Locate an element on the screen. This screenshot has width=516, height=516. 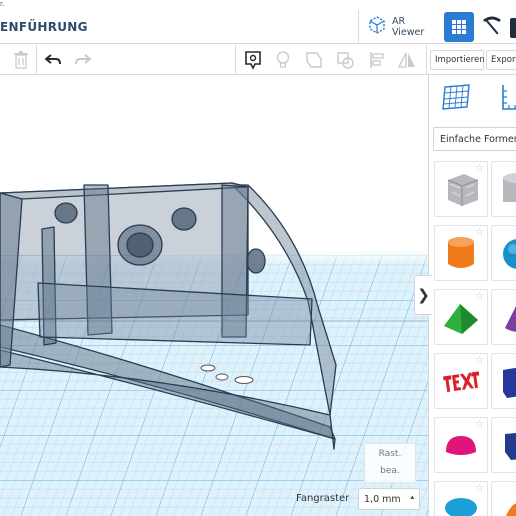
shape-cylinder-hole is located at coordinates (503, 189).